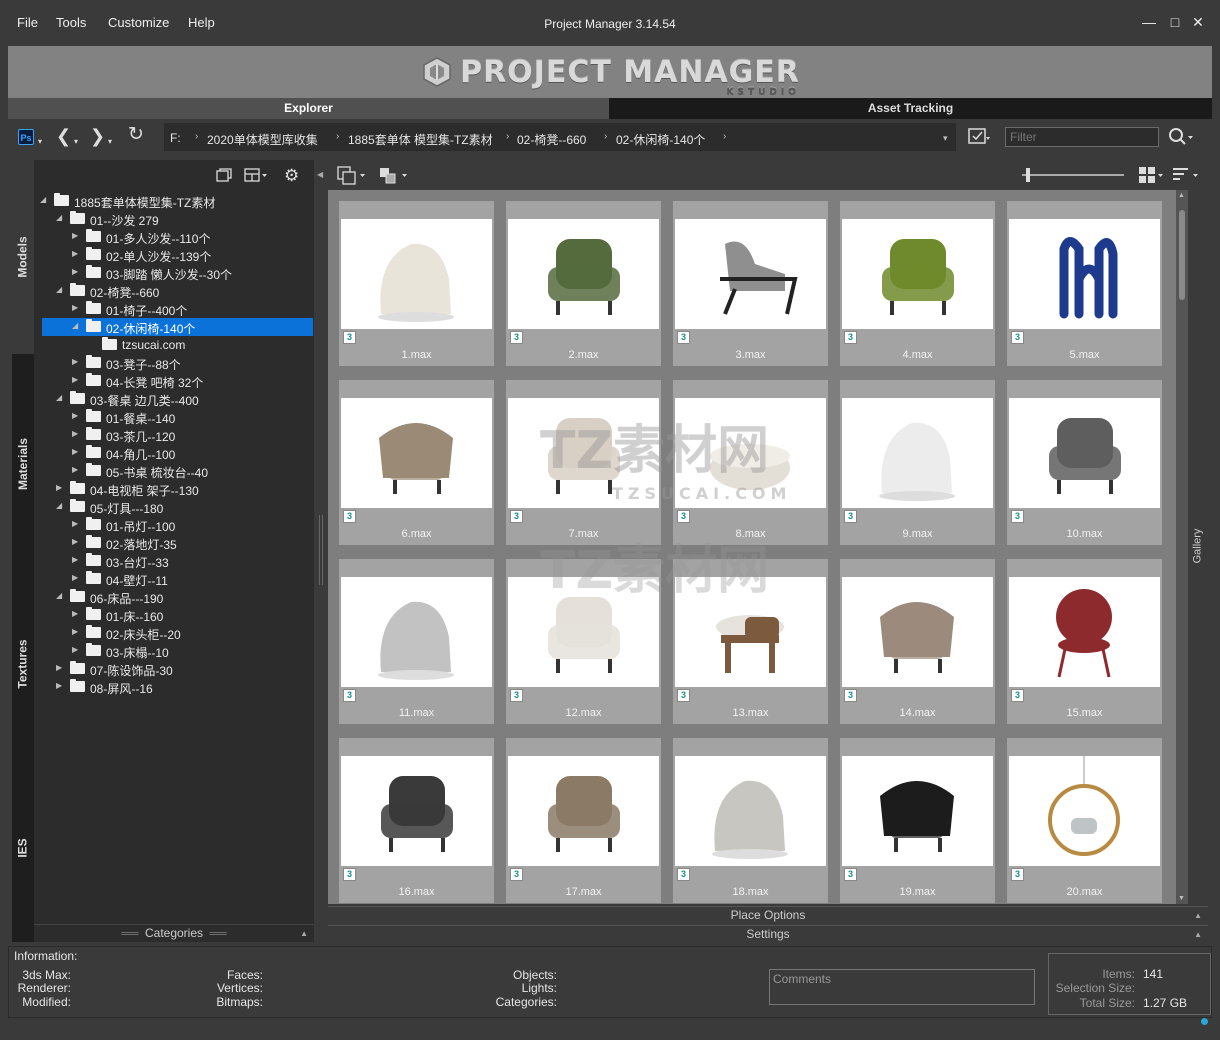  Describe the element at coordinates (917, 462) in the screenshot. I see `thumbnail-item: 3 9.max` at that location.